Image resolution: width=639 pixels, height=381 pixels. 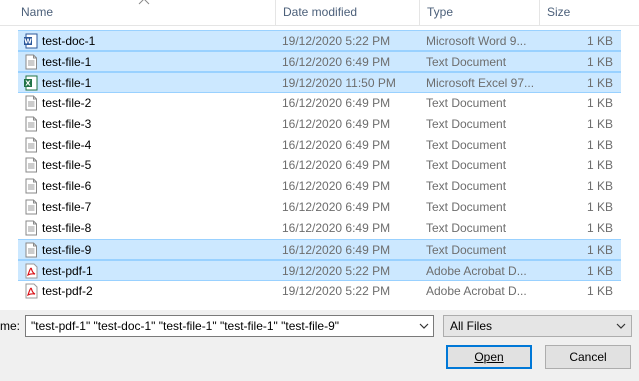 What do you see at coordinates (559, 12) in the screenshot?
I see `column-size-label: Size` at bounding box center [559, 12].